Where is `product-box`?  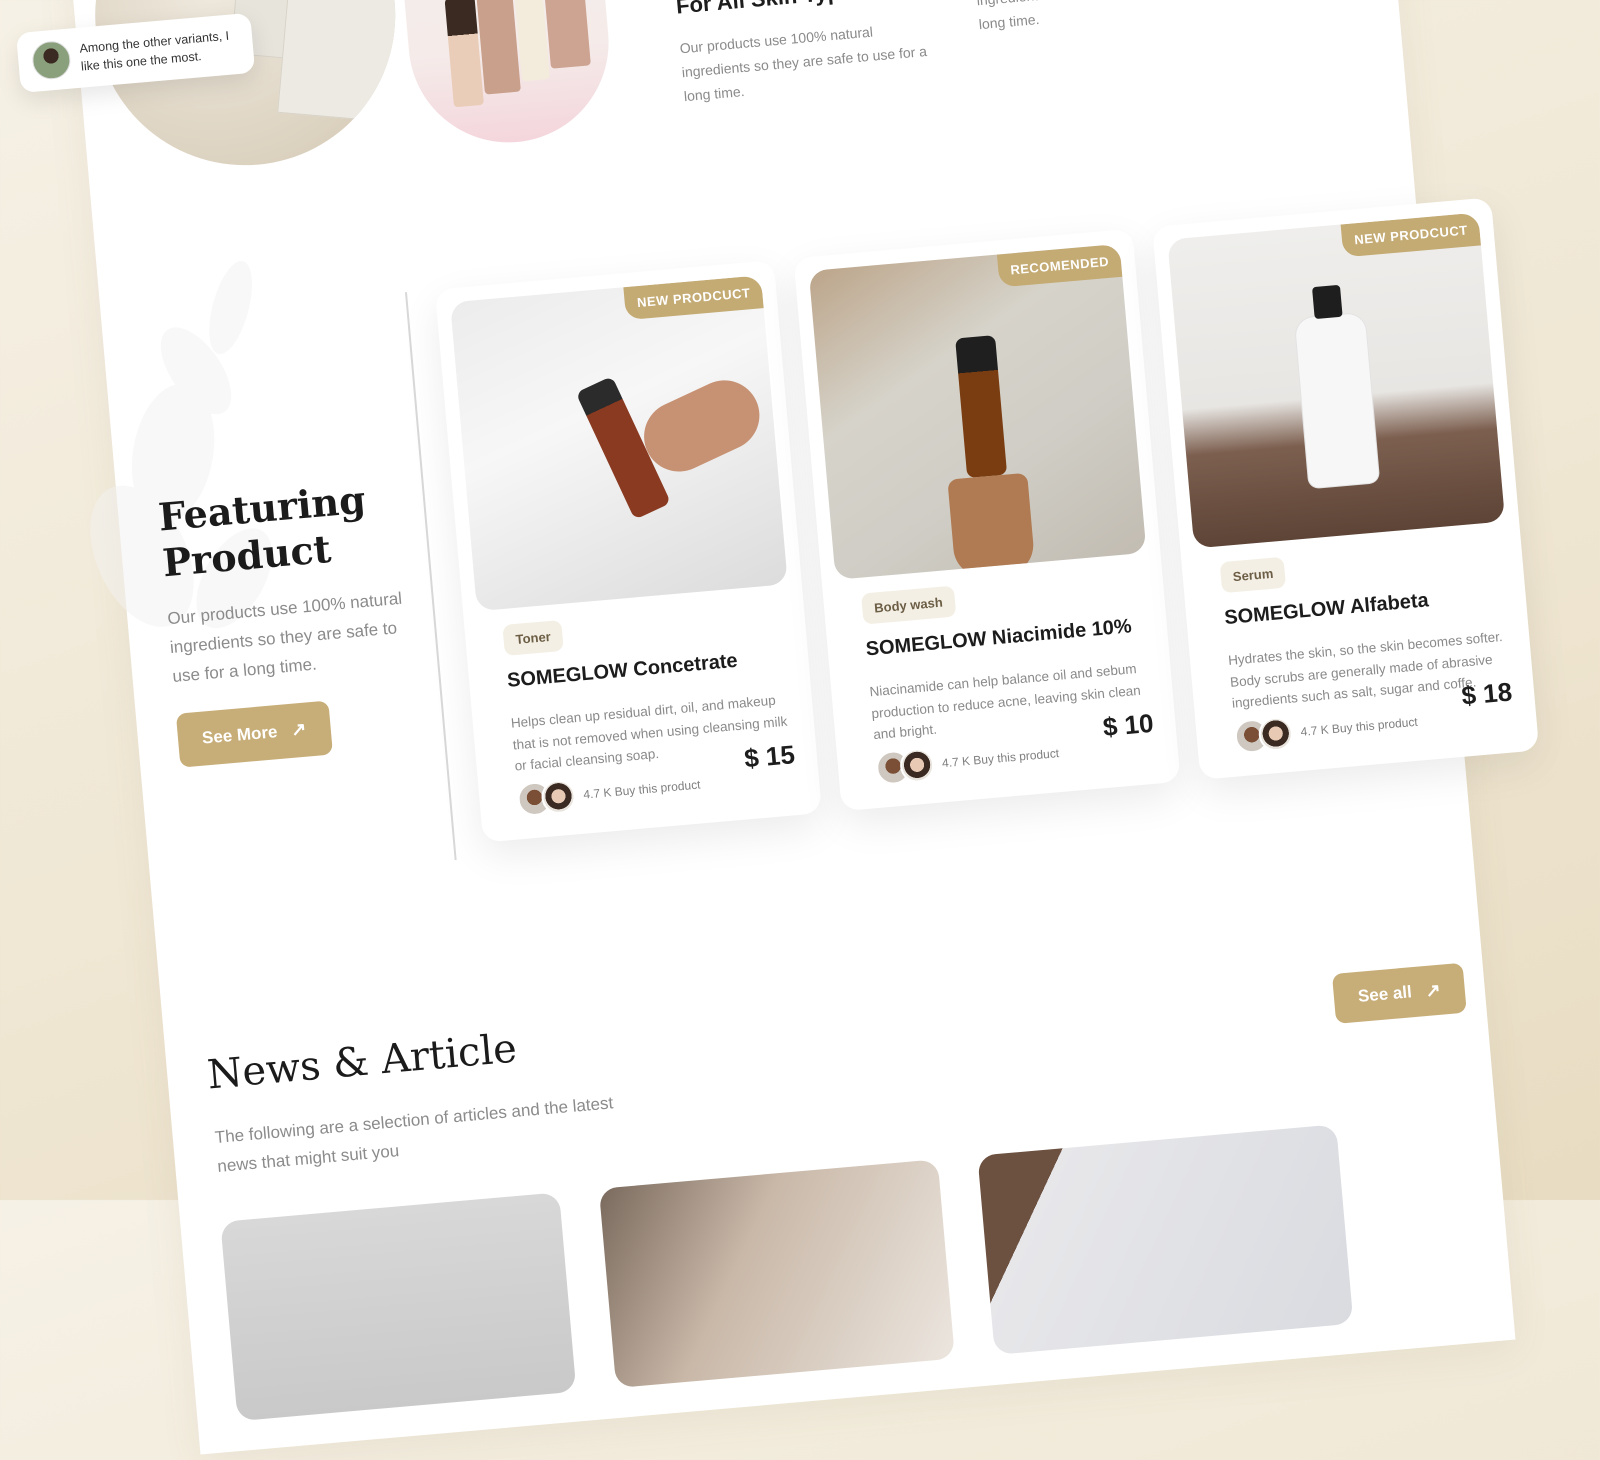
product-box is located at coordinates (342, 62).